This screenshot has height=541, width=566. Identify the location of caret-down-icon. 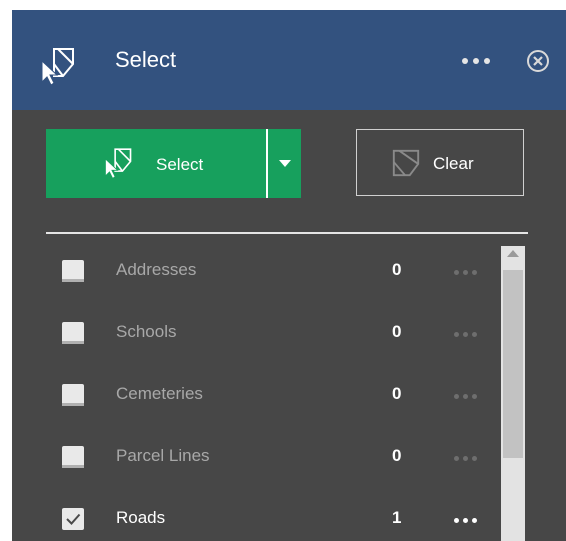
(285, 163).